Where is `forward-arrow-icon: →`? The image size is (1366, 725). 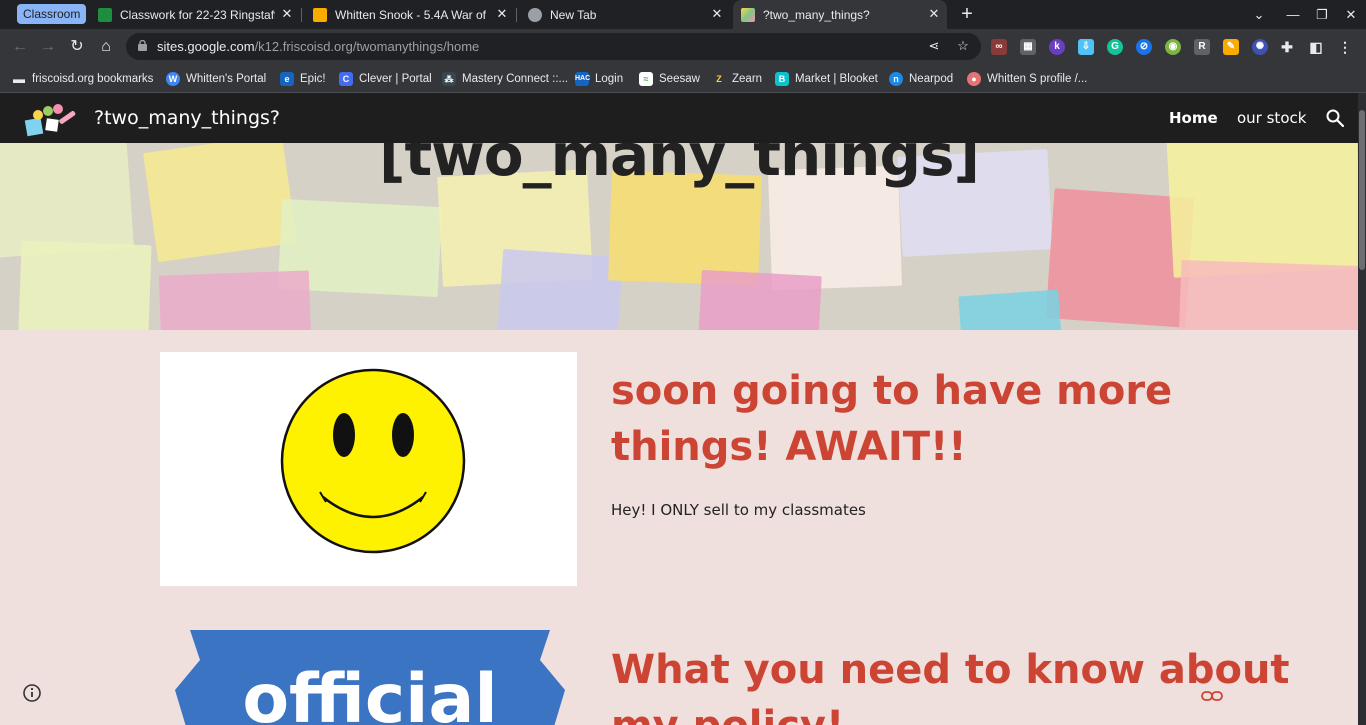 forward-arrow-icon: → is located at coordinates (48, 47).